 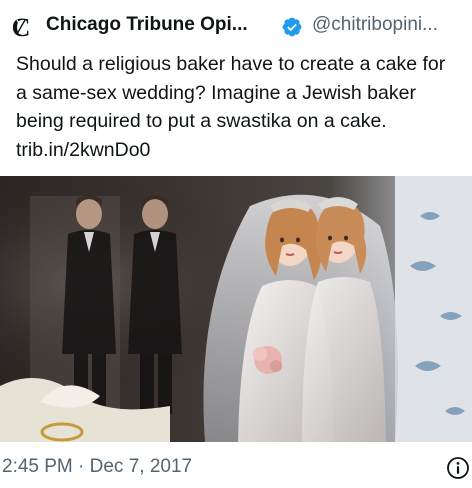 What do you see at coordinates (21, 27) in the screenshot?
I see `chicago-tribune-logo-icon: C` at bounding box center [21, 27].